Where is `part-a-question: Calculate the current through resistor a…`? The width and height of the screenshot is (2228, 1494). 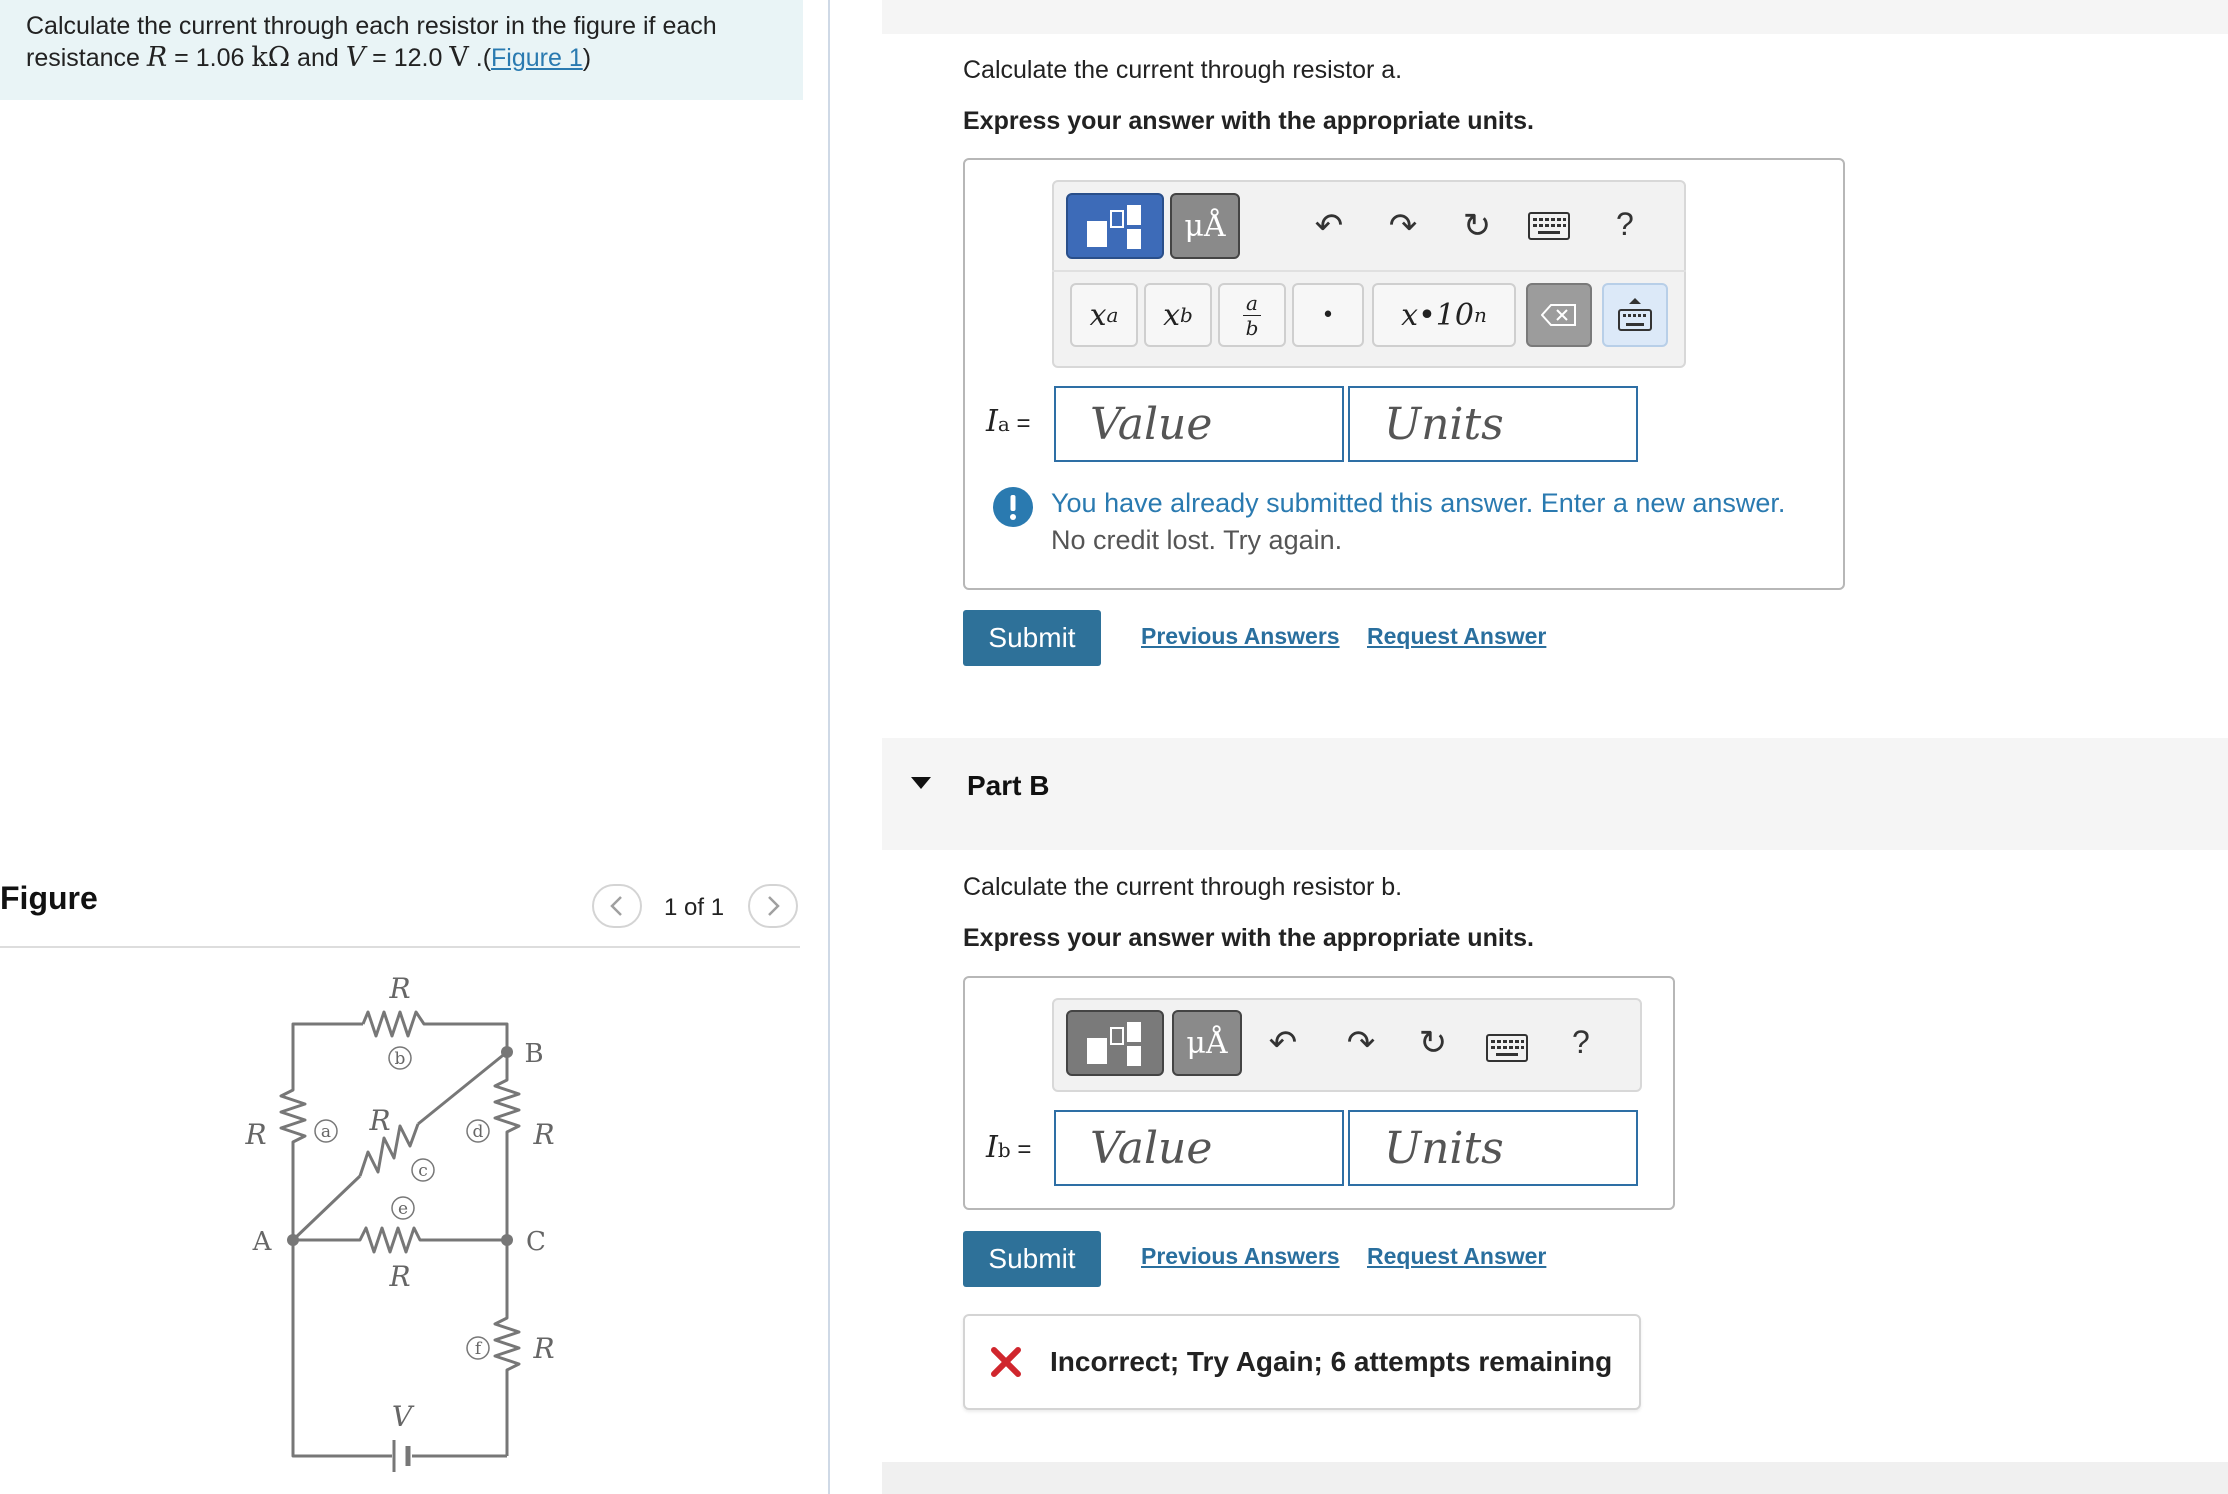
part-a-question: Calculate the current through resistor a… is located at coordinates (1183, 70).